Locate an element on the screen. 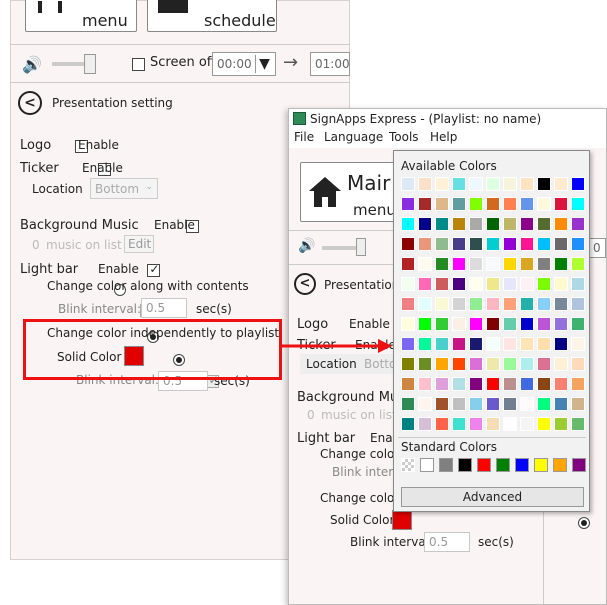 The image size is (607, 605). volume-icon: 🔊 is located at coordinates (32, 64).